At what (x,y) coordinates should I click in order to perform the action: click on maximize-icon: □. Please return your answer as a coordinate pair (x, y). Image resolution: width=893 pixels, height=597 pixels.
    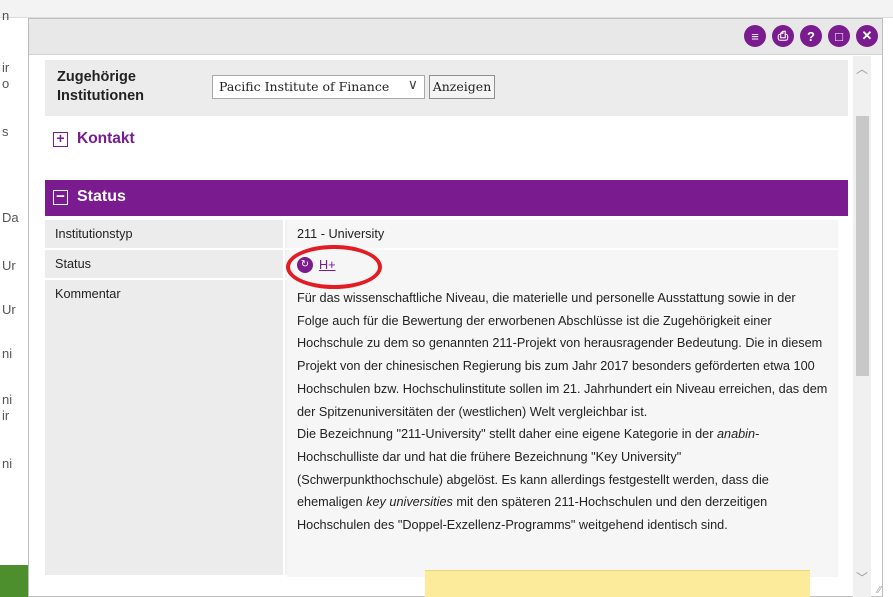
    Looking at the image, I should click on (839, 36).